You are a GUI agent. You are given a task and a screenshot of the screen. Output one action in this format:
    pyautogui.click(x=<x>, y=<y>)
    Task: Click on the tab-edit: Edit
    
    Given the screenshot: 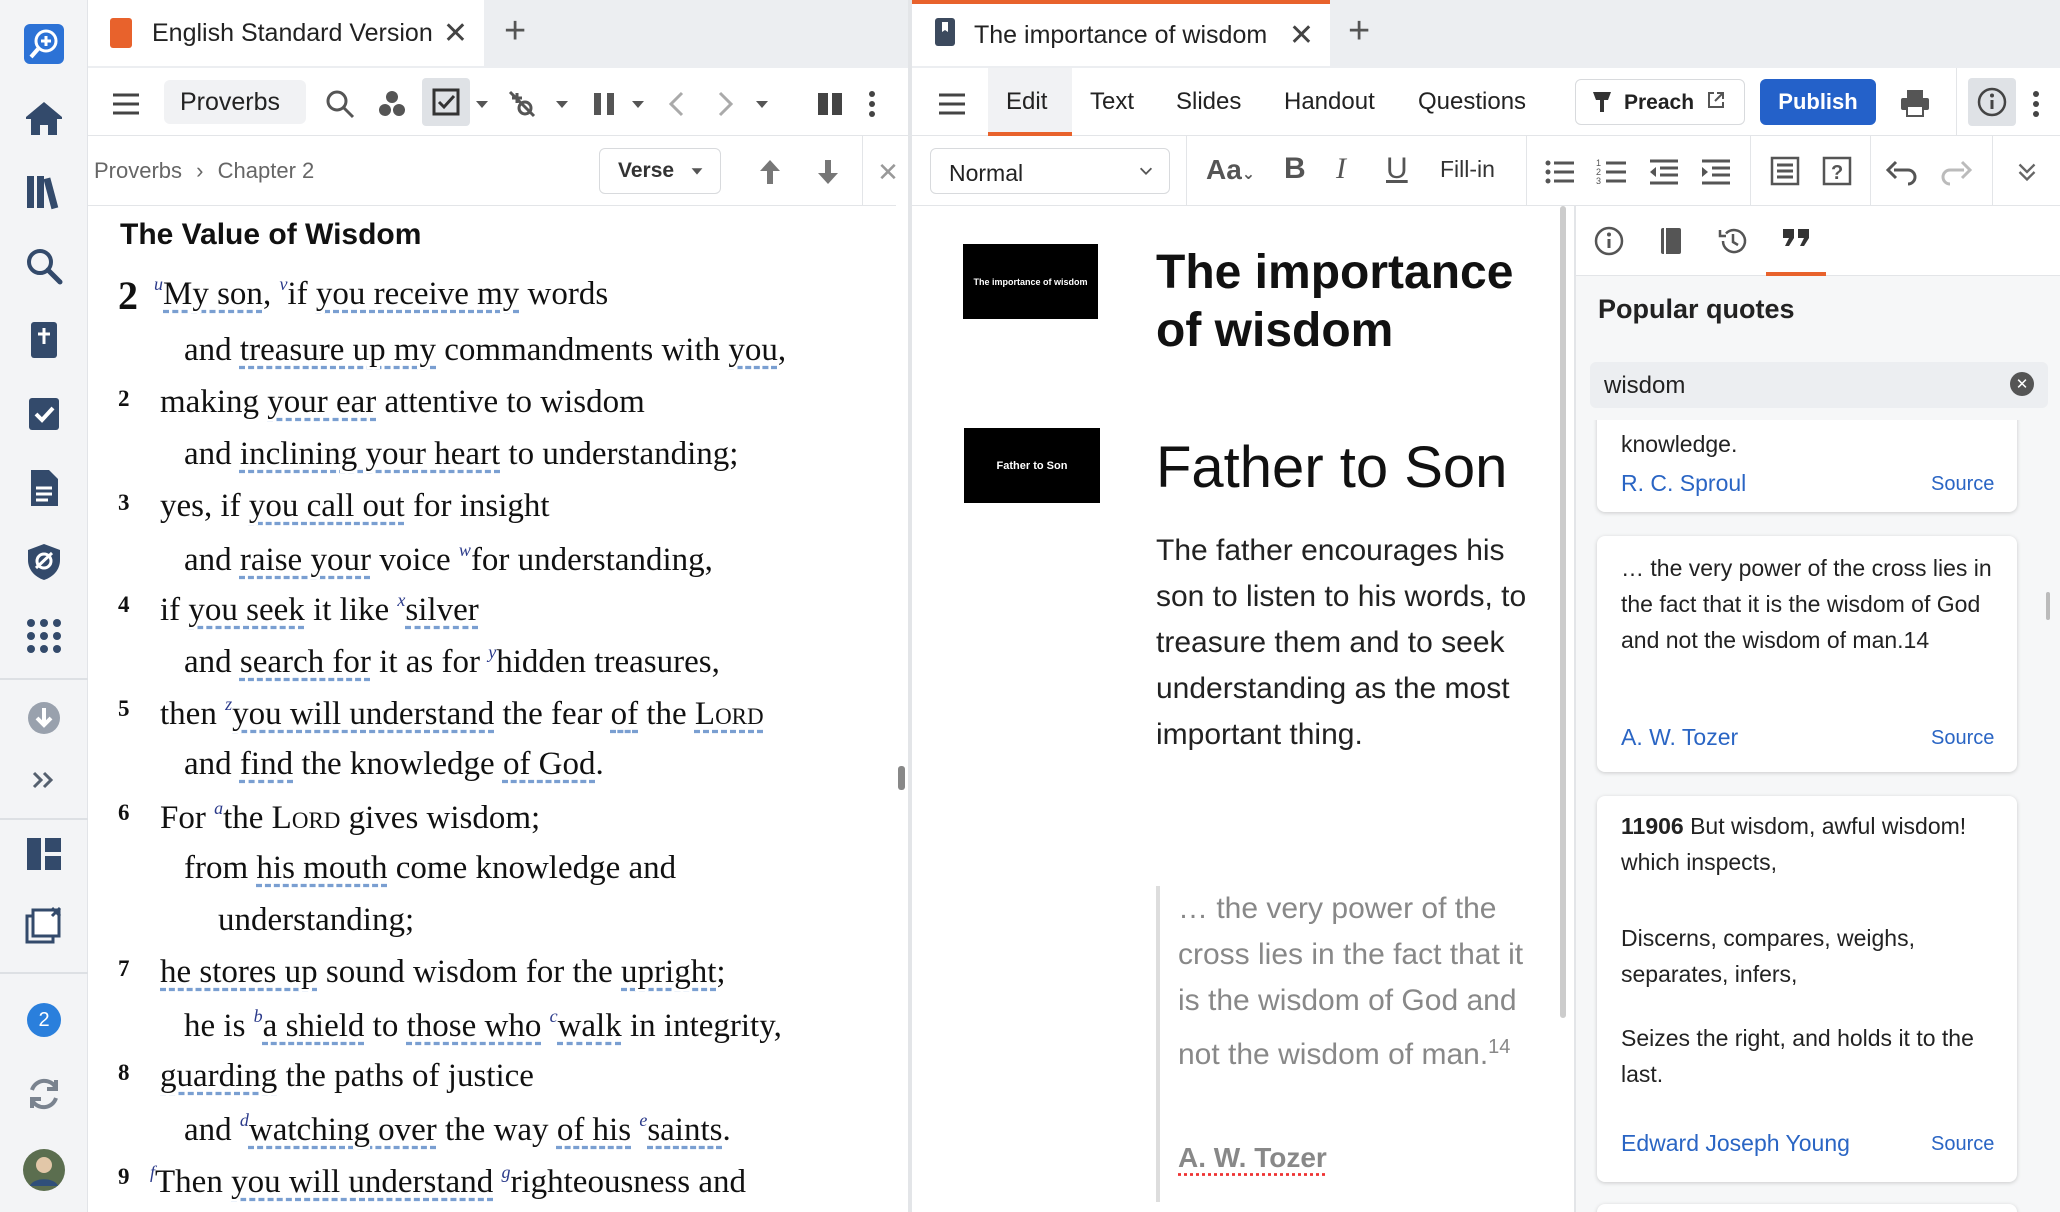 What is the action you would take?
    pyautogui.click(x=1030, y=102)
    